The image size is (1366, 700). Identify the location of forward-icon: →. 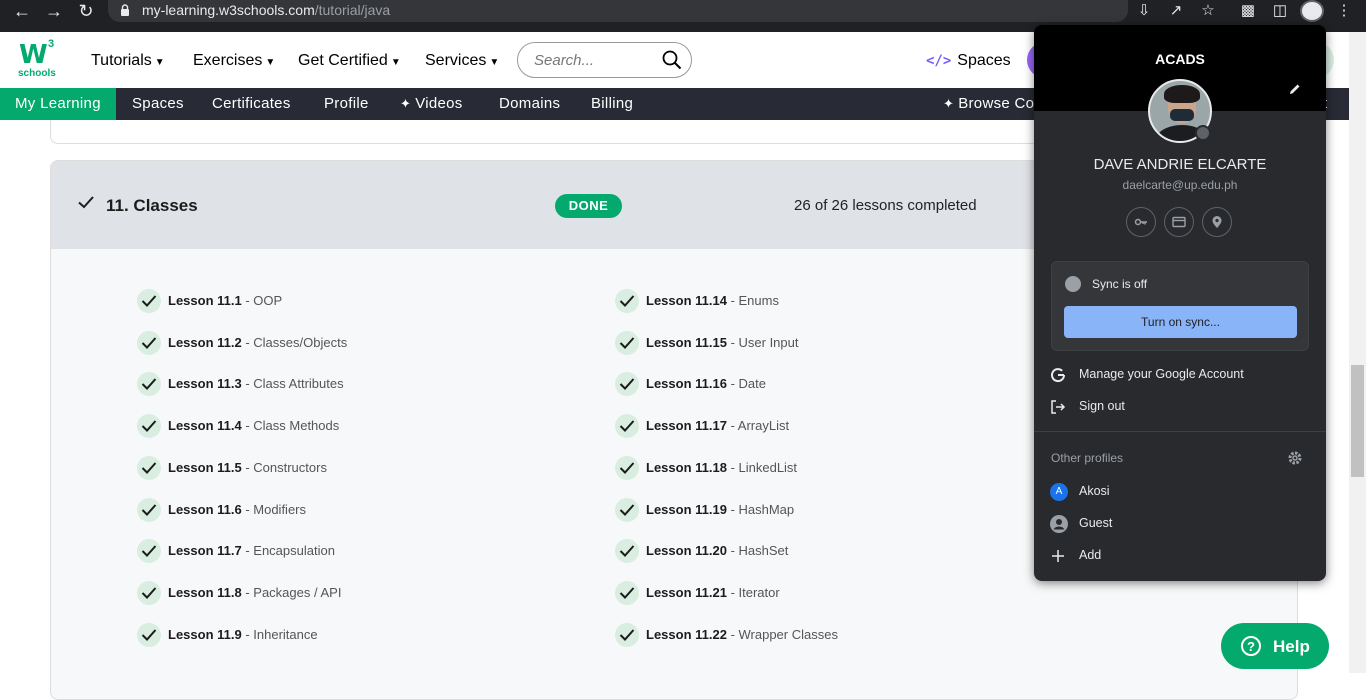
(54, 11).